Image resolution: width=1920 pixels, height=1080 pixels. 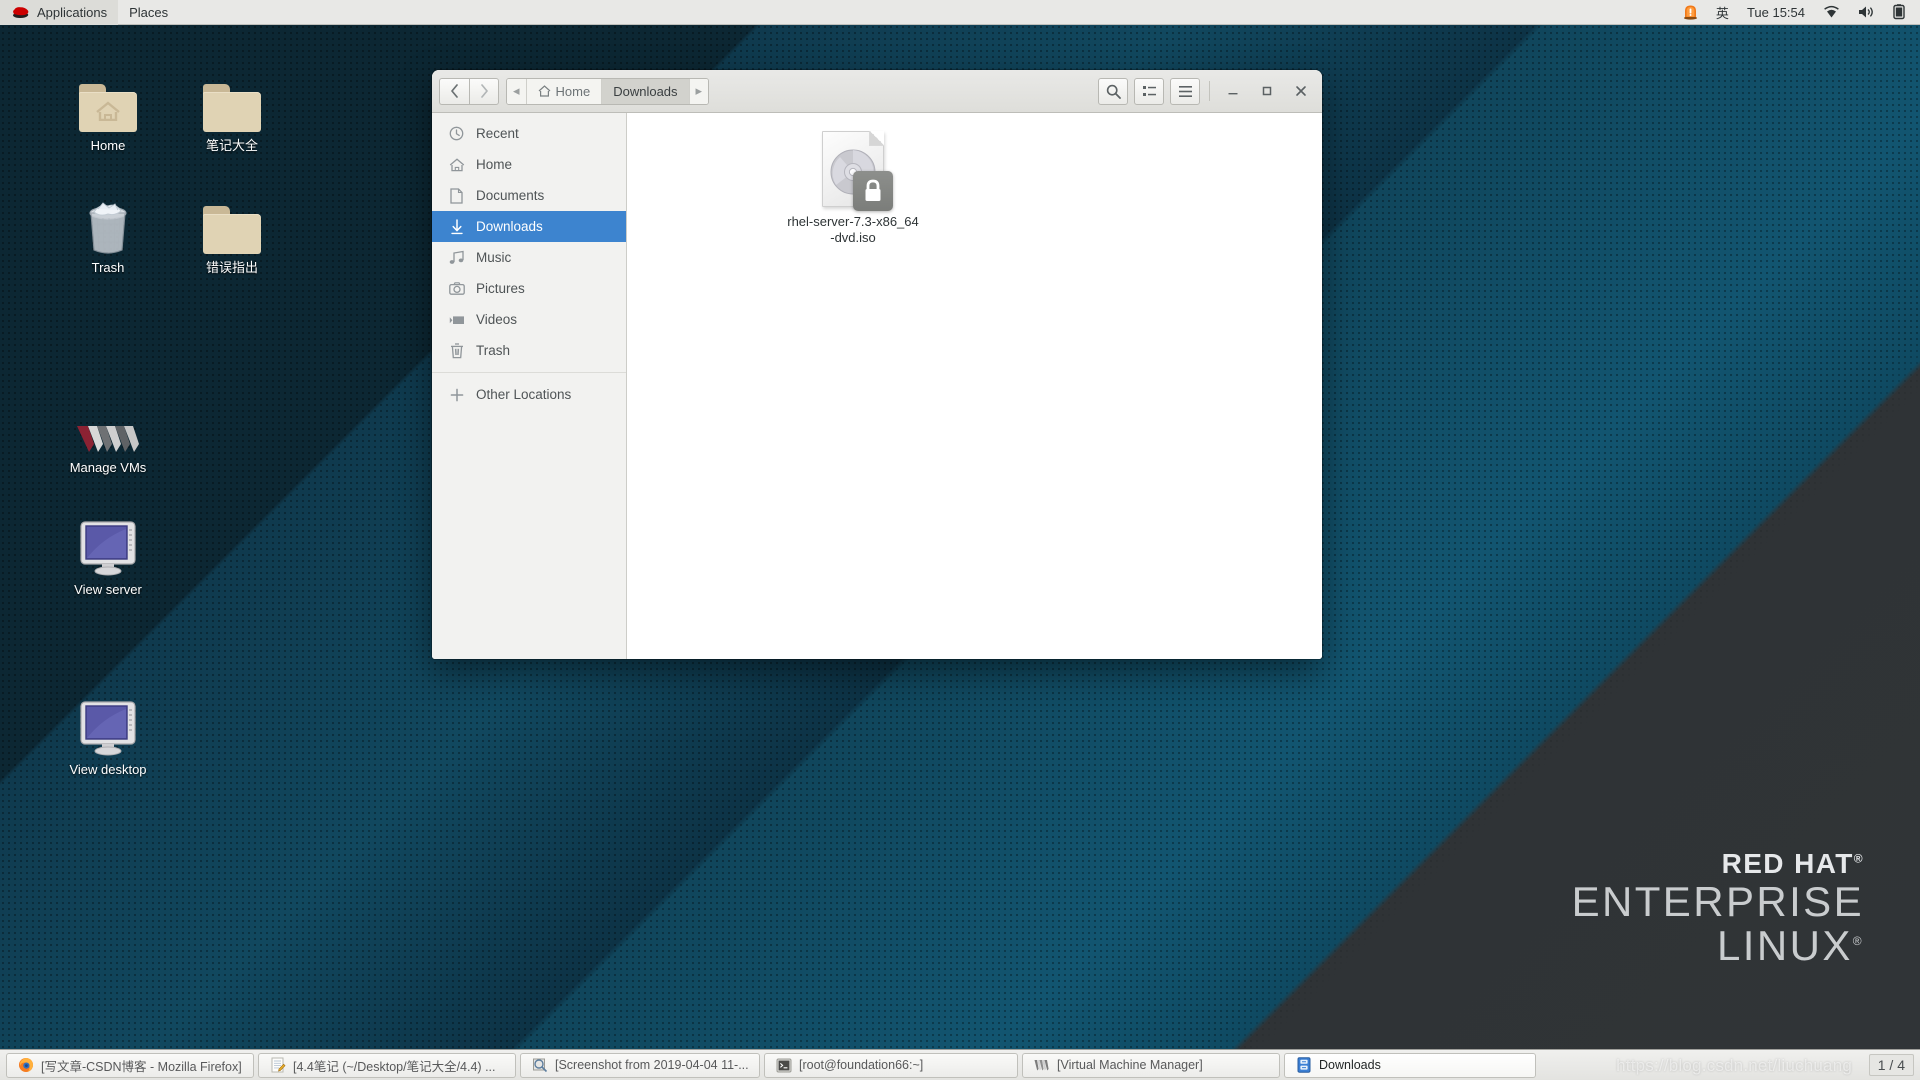 I want to click on desktop-icon-label: Manage VMs, so click(x=108, y=467).